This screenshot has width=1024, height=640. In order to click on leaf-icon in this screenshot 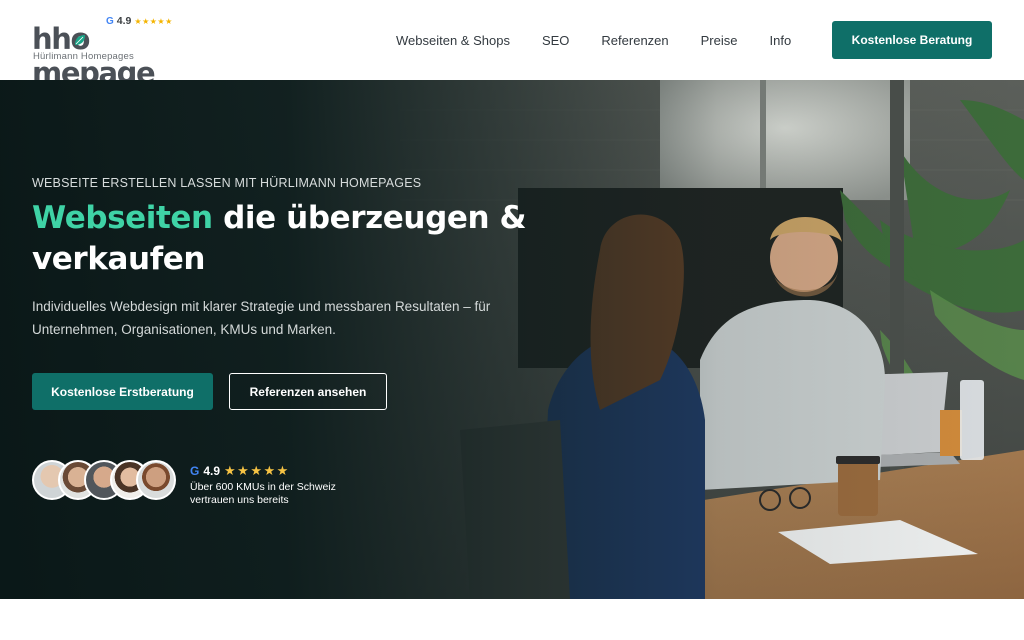, I will do `click(79, 40)`.